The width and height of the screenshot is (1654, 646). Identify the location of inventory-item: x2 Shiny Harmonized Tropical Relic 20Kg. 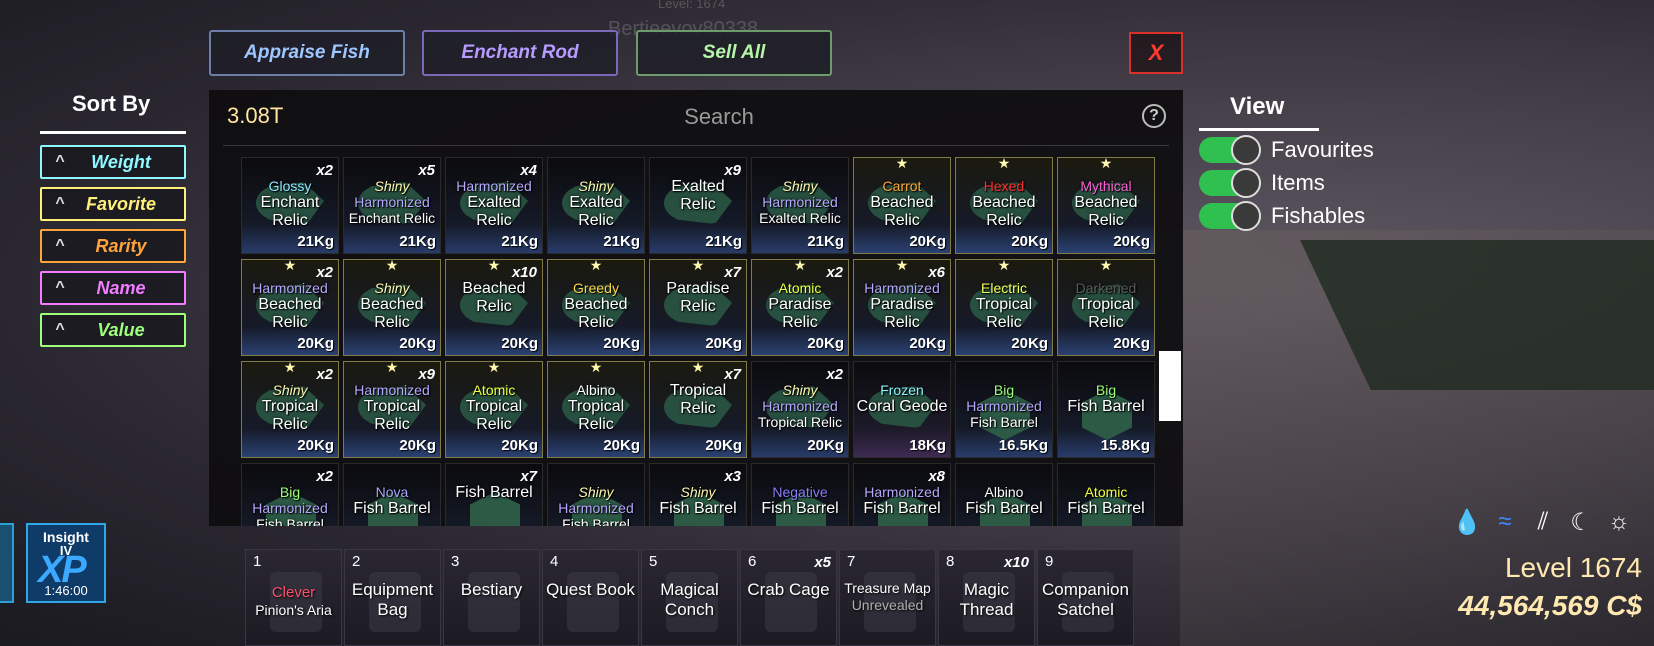
(800, 409).